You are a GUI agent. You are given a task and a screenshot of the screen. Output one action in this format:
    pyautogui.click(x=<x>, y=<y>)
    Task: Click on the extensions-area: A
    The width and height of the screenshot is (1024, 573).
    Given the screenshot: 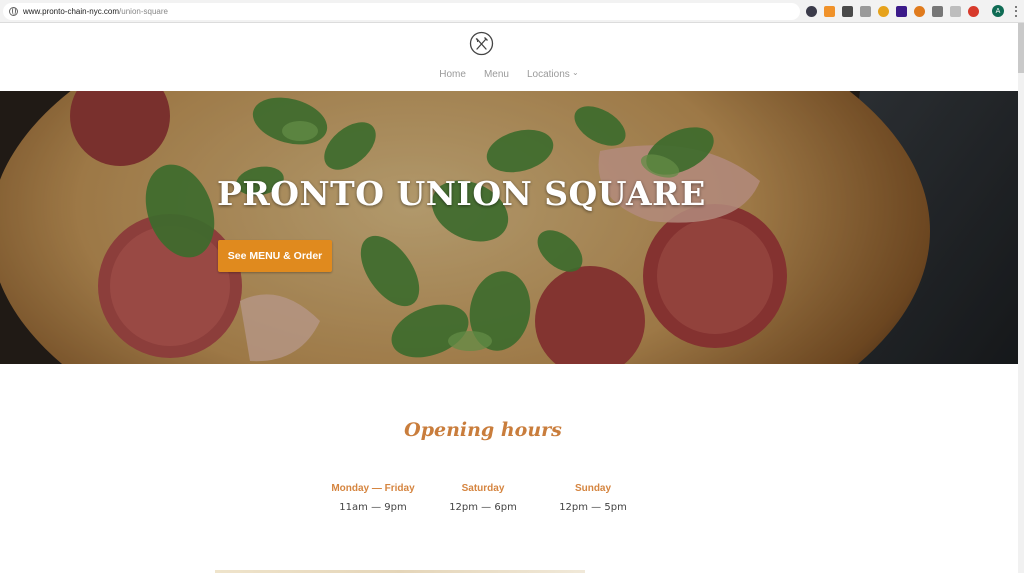 What is the action you would take?
    pyautogui.click(x=912, y=11)
    